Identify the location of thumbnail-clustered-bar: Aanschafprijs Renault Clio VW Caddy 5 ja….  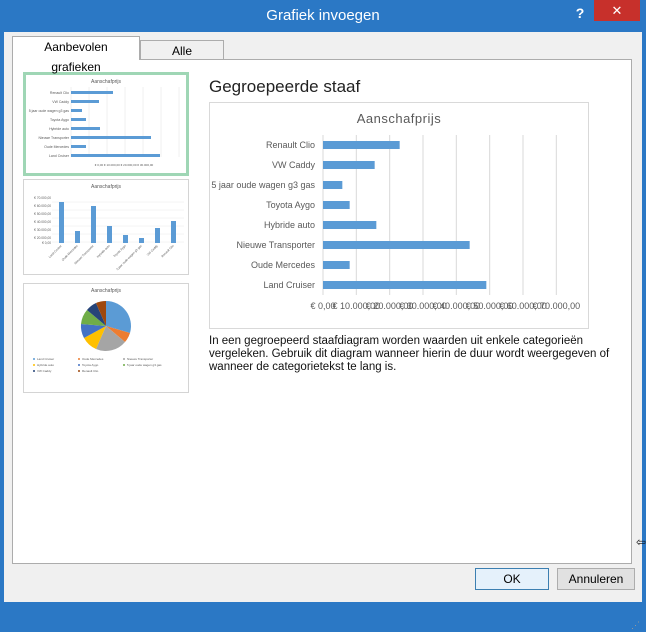
(106, 124).